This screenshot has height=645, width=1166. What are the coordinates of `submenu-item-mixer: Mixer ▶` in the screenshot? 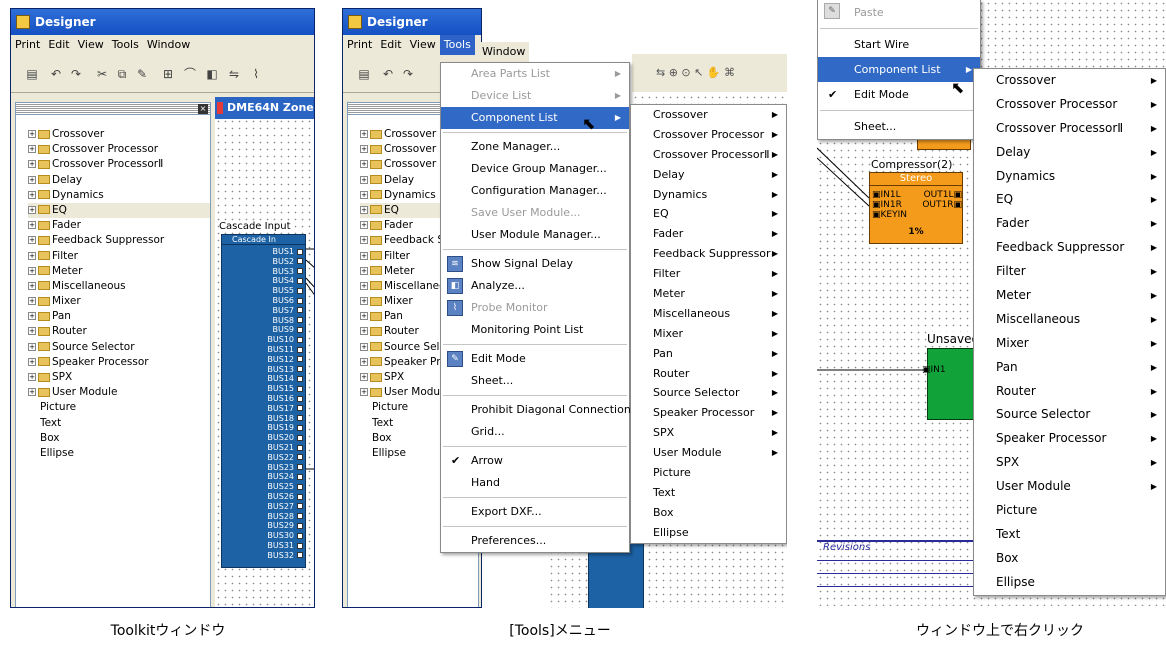 It's located at (708, 334).